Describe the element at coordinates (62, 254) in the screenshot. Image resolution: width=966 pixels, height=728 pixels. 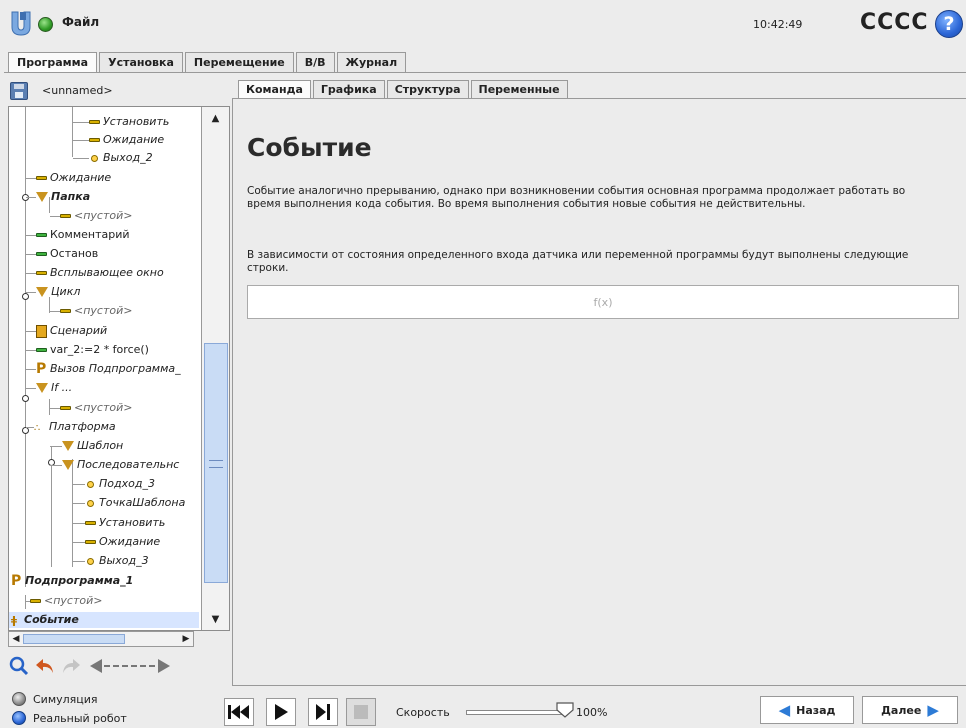
I see `tree-item: Останов` at that location.